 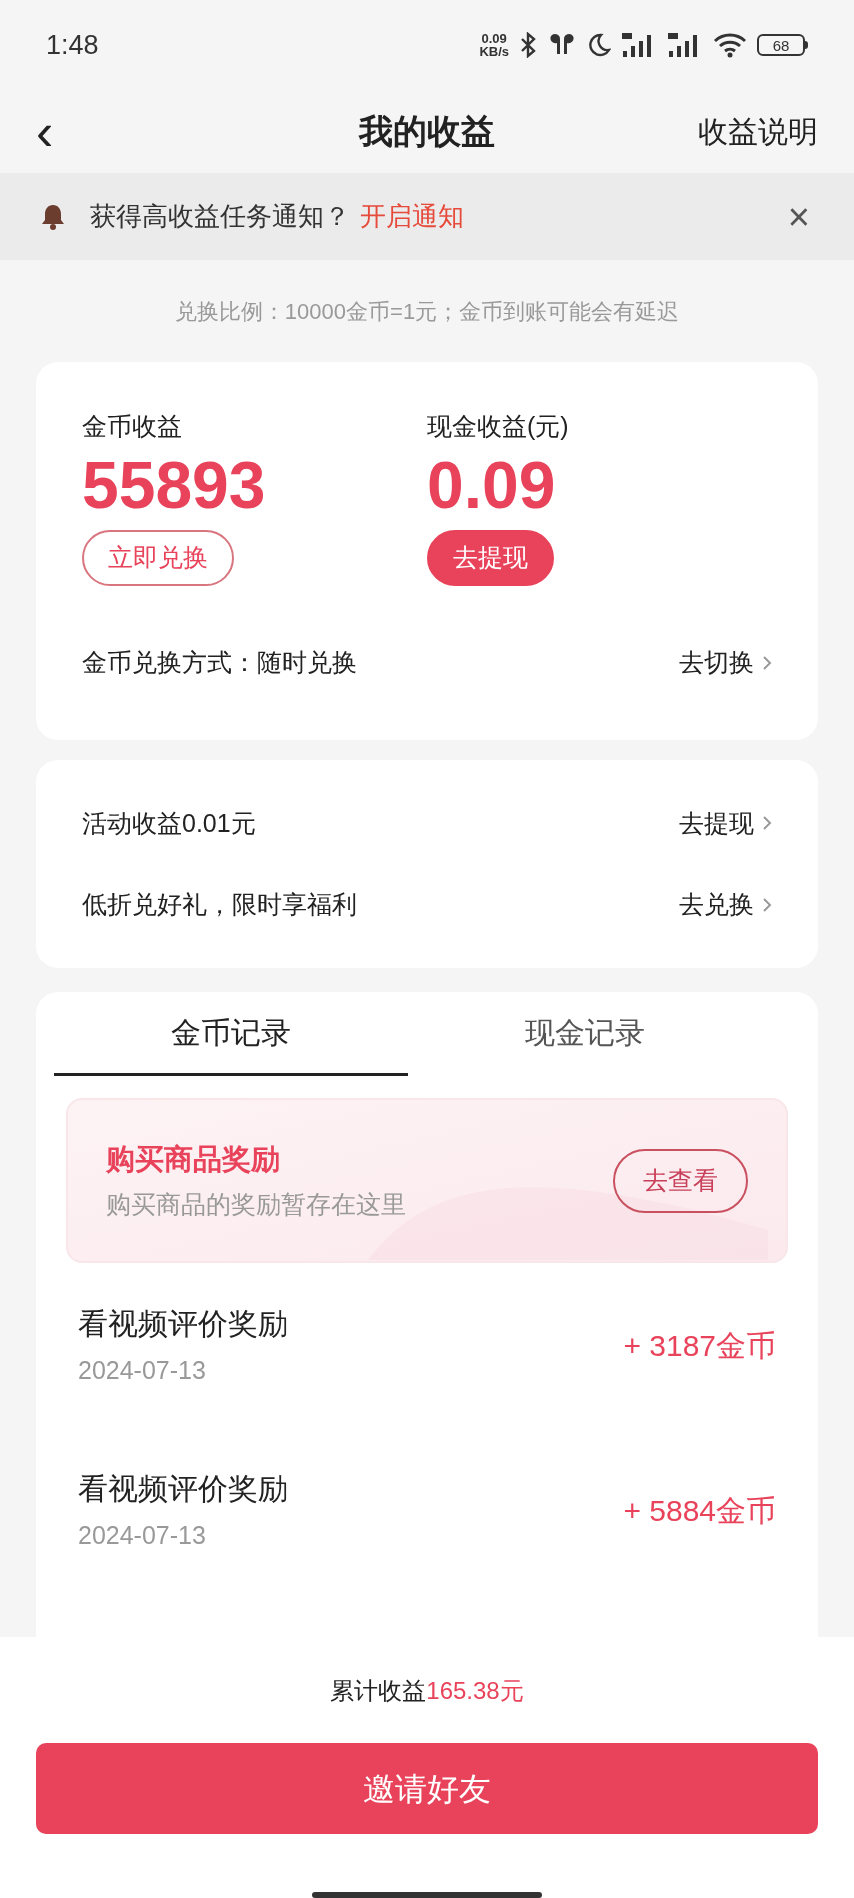 What do you see at coordinates (494, 51) in the screenshot?
I see `network-speed-unit: KB/s` at bounding box center [494, 51].